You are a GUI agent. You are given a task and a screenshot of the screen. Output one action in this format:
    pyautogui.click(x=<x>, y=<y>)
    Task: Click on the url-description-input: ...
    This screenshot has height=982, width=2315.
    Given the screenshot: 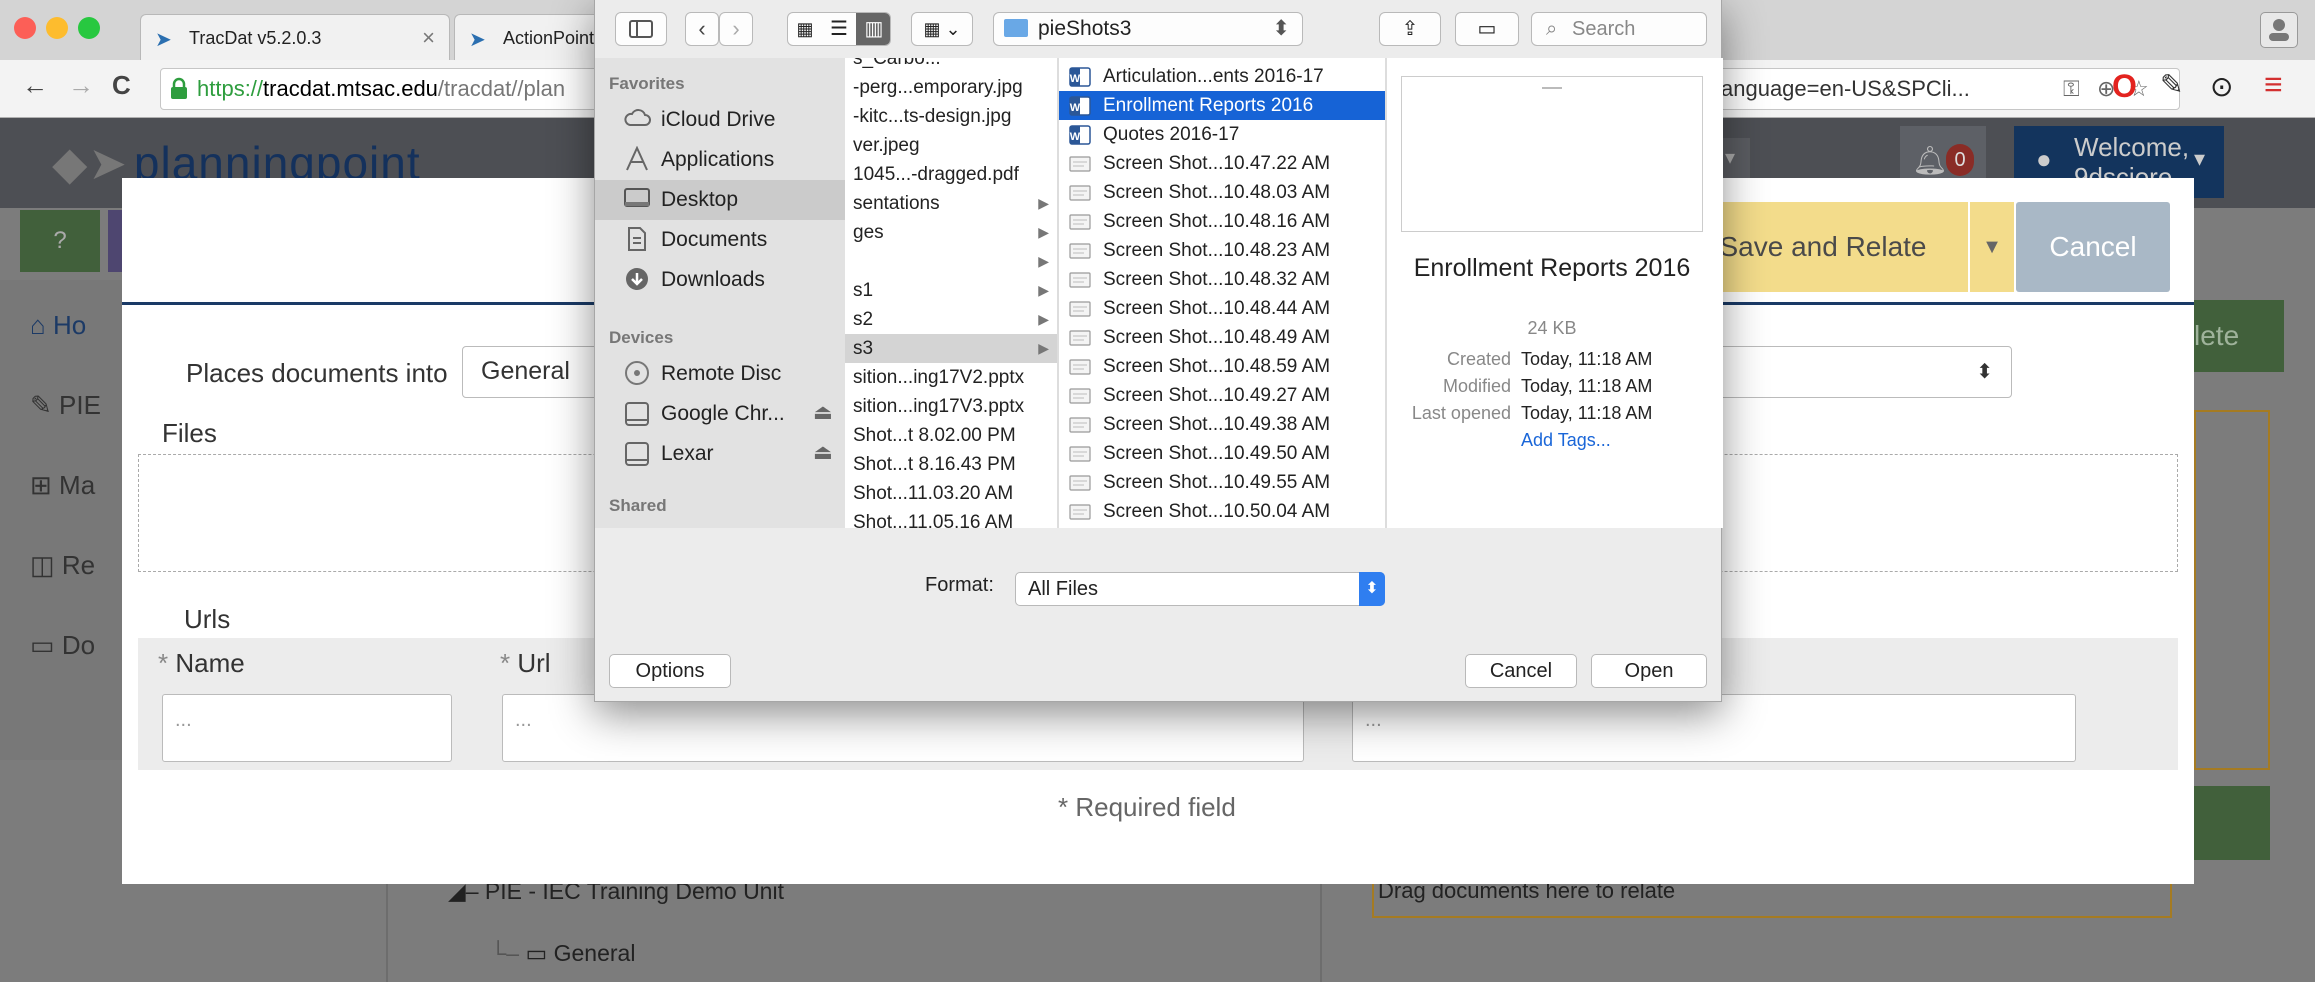 What is the action you would take?
    pyautogui.click(x=1714, y=728)
    